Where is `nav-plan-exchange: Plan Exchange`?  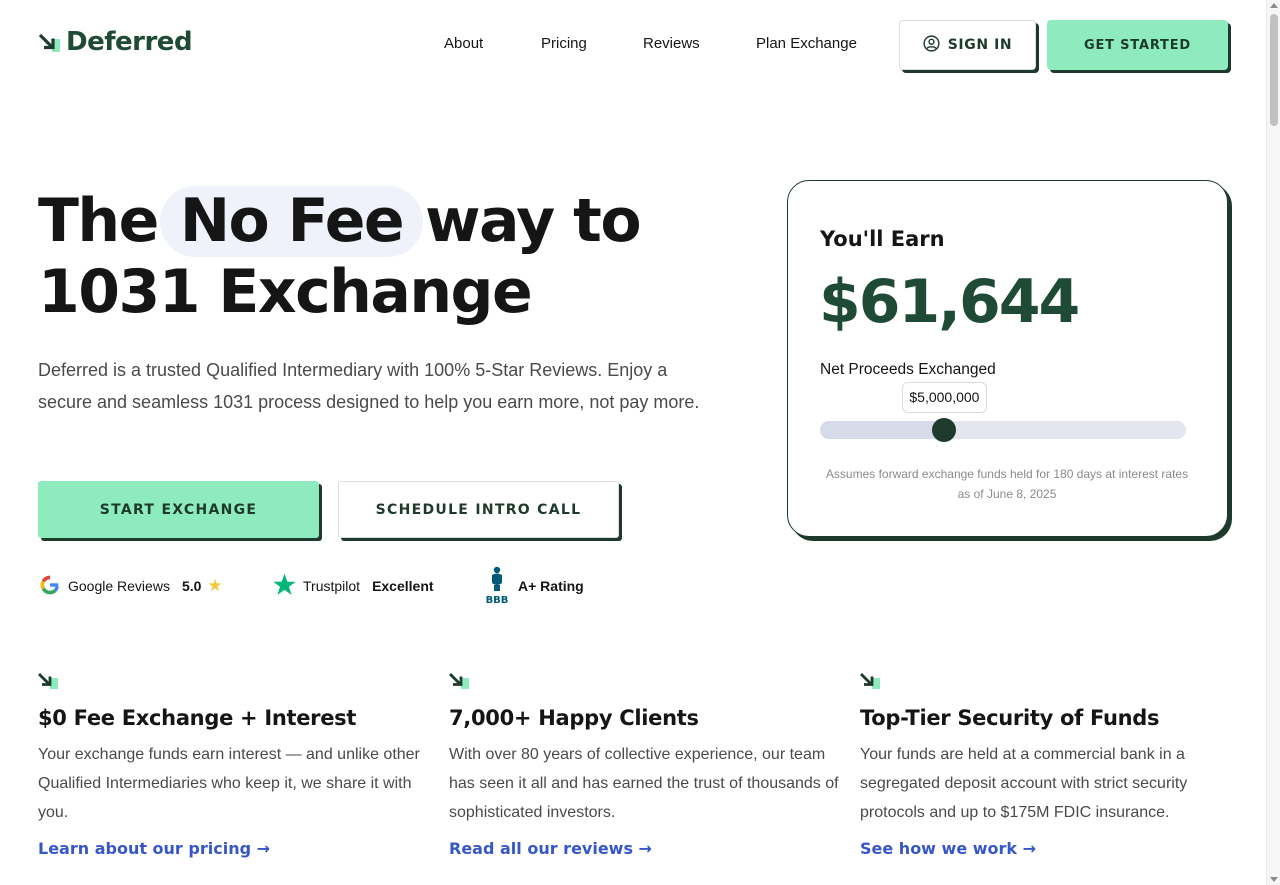 nav-plan-exchange: Plan Exchange is located at coordinates (806, 43).